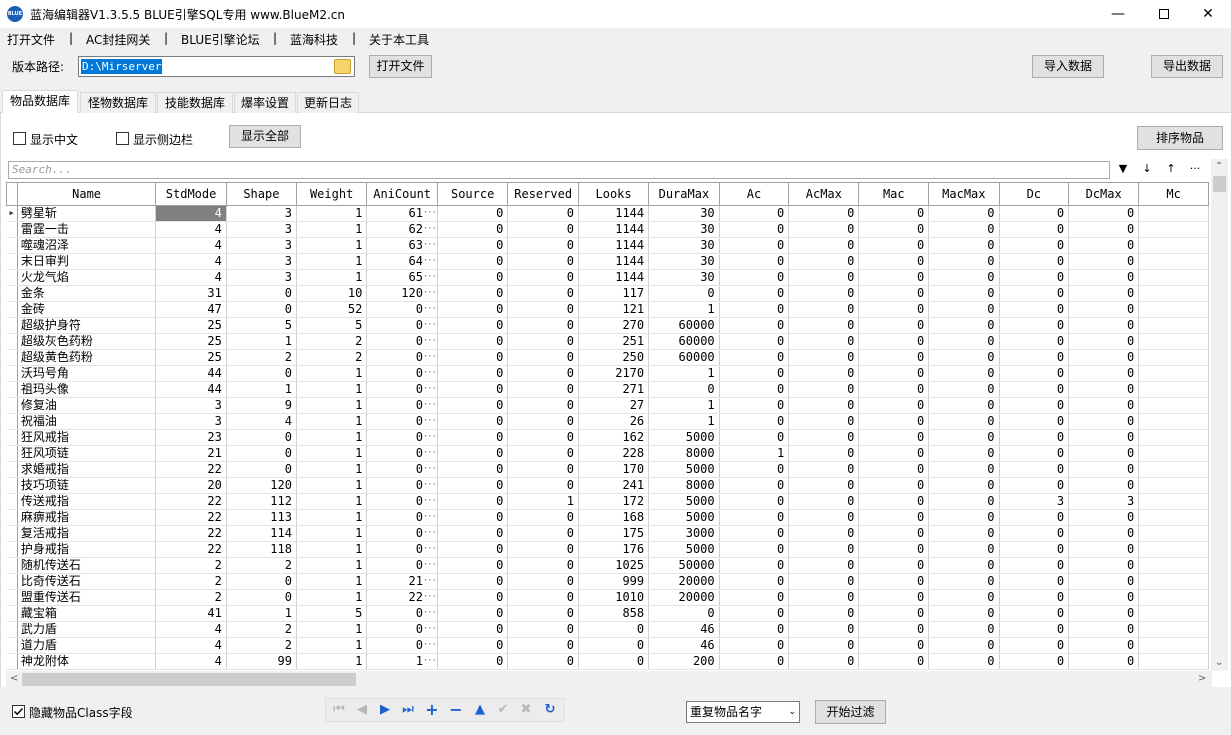 The image size is (1231, 735). Describe the element at coordinates (550, 710) in the screenshot. I see `refresh-icon: ↻` at that location.